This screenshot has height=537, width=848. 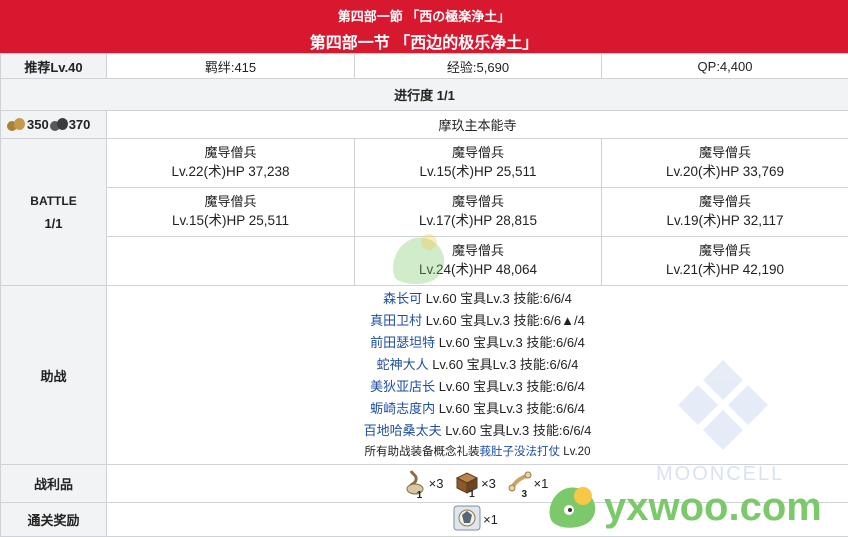 I want to click on enemy-cell: 魔导僧兵 Lv.22(术)HP 37,238, so click(x=231, y=163).